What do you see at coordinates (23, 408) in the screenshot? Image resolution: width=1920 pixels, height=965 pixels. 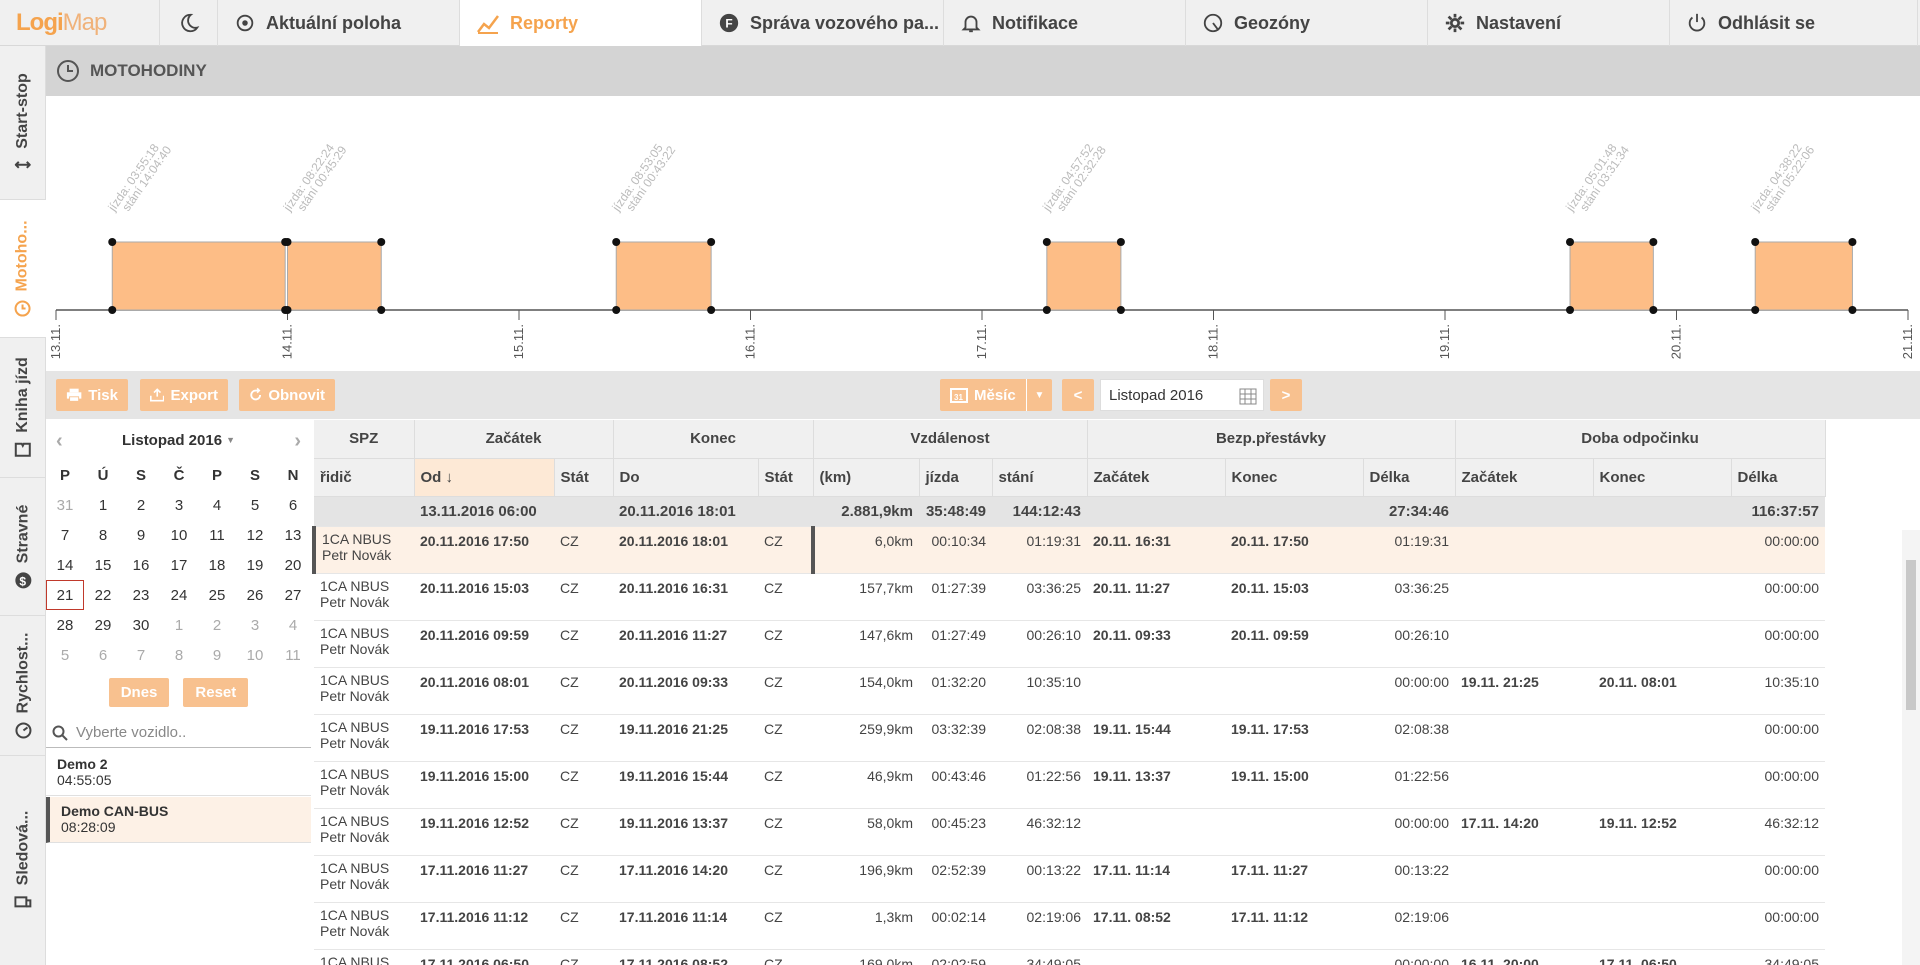 I see `side-tab-logbook: Kniha jízd` at bounding box center [23, 408].